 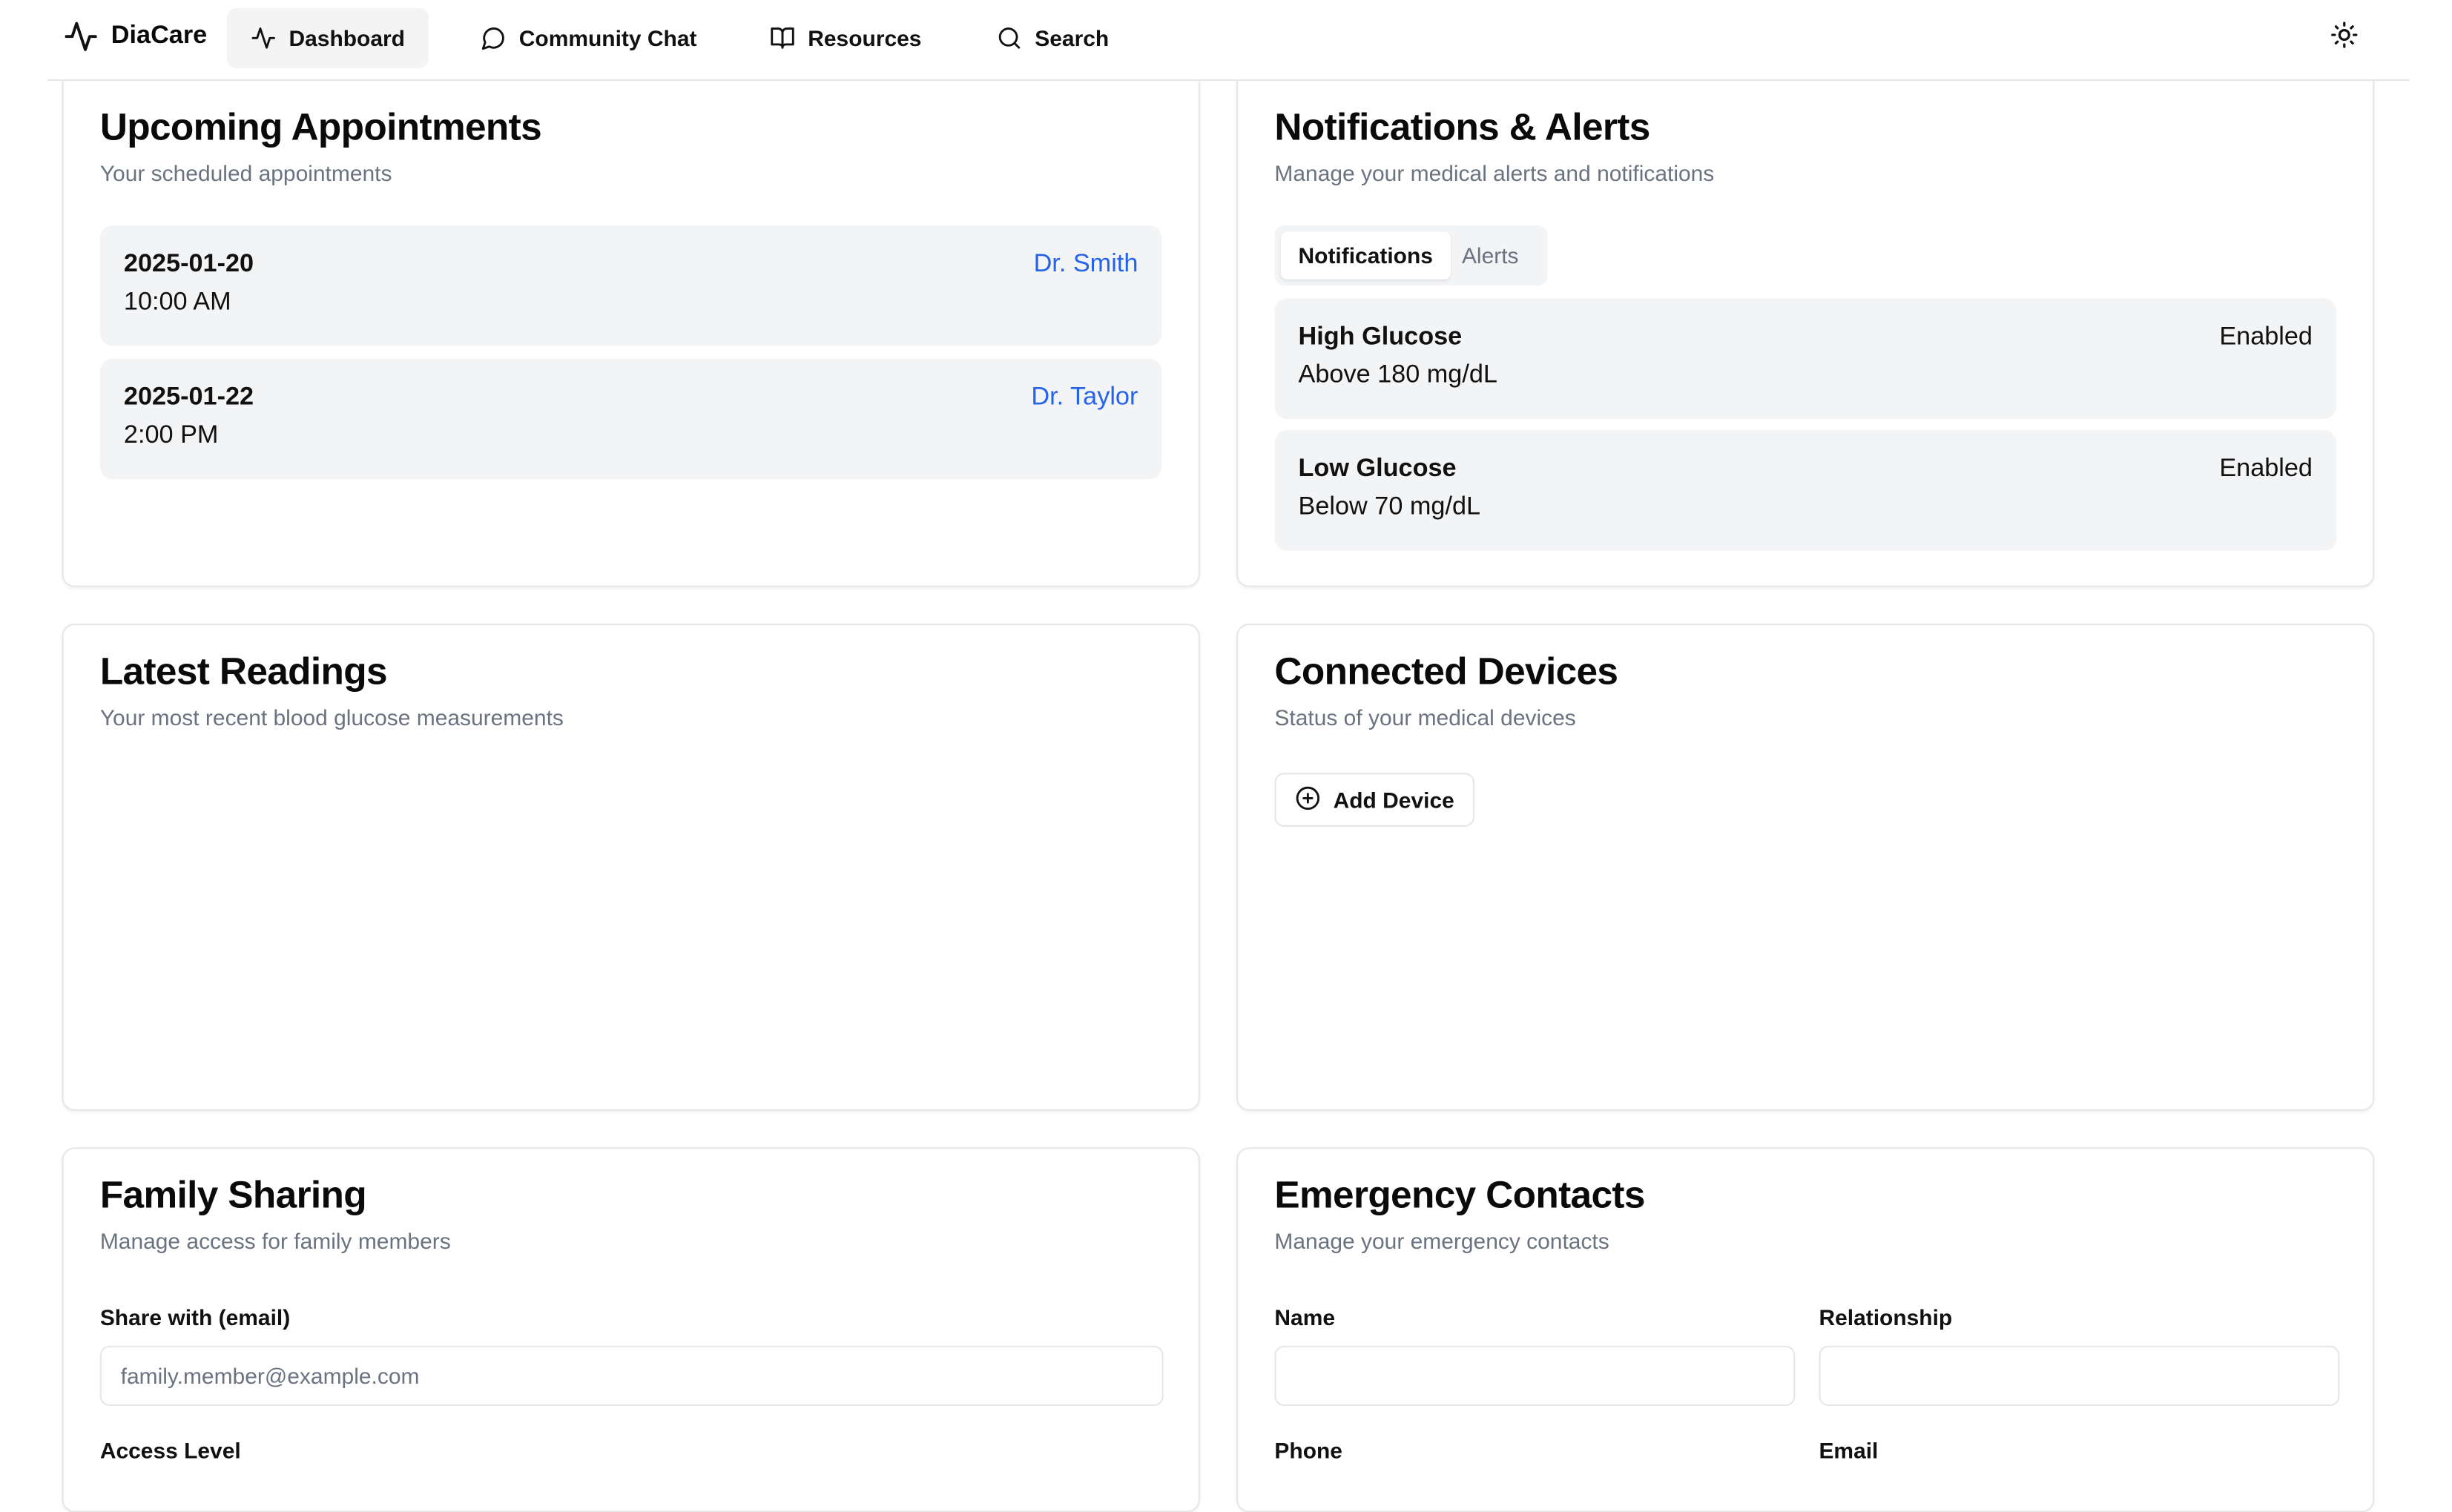 I want to click on contact-name-input, so click(x=1535, y=1376).